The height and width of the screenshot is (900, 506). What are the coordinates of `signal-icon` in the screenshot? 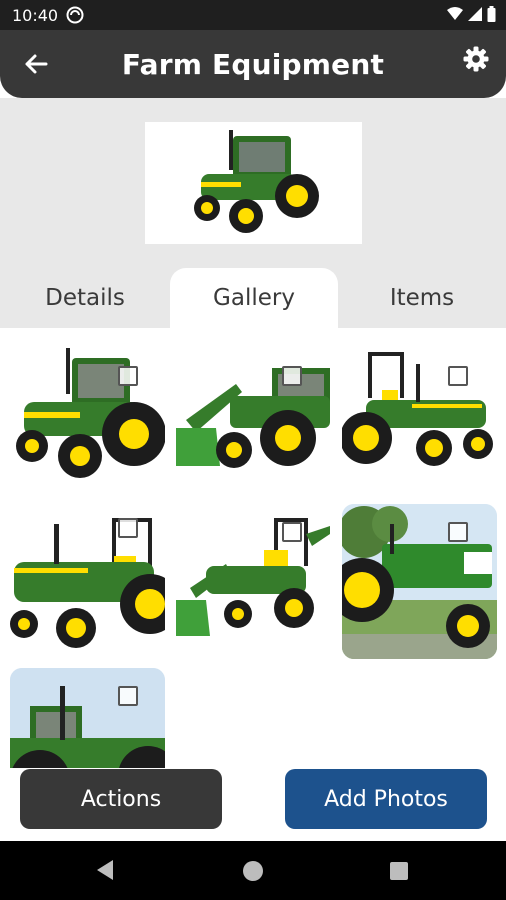 It's located at (475, 14).